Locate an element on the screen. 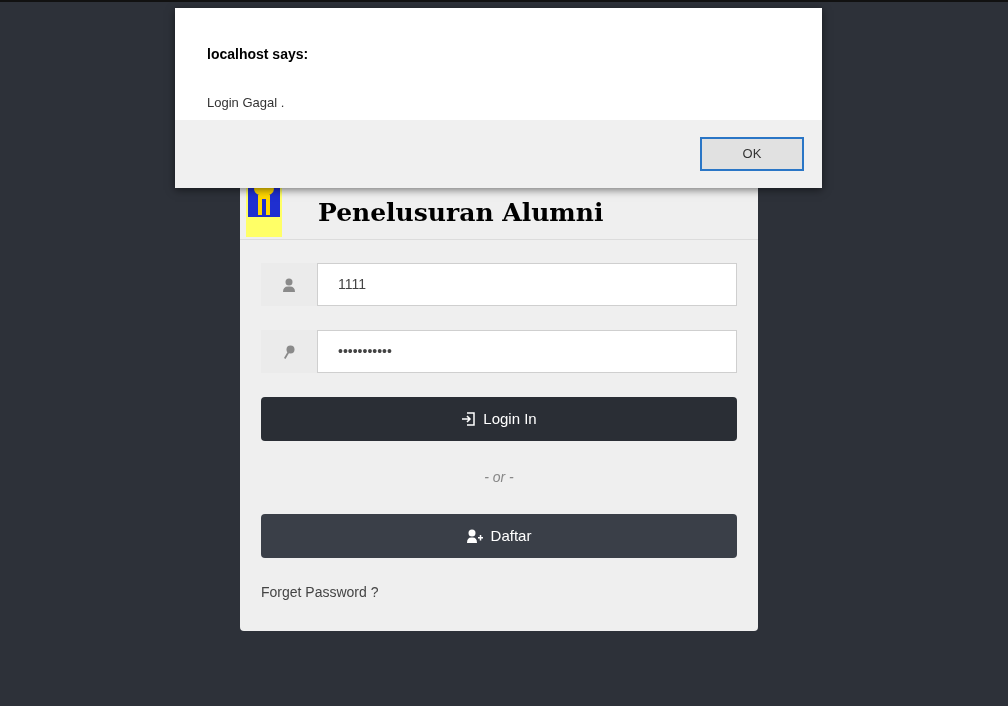 The width and height of the screenshot is (1008, 706). register-button: Daftar is located at coordinates (499, 536).